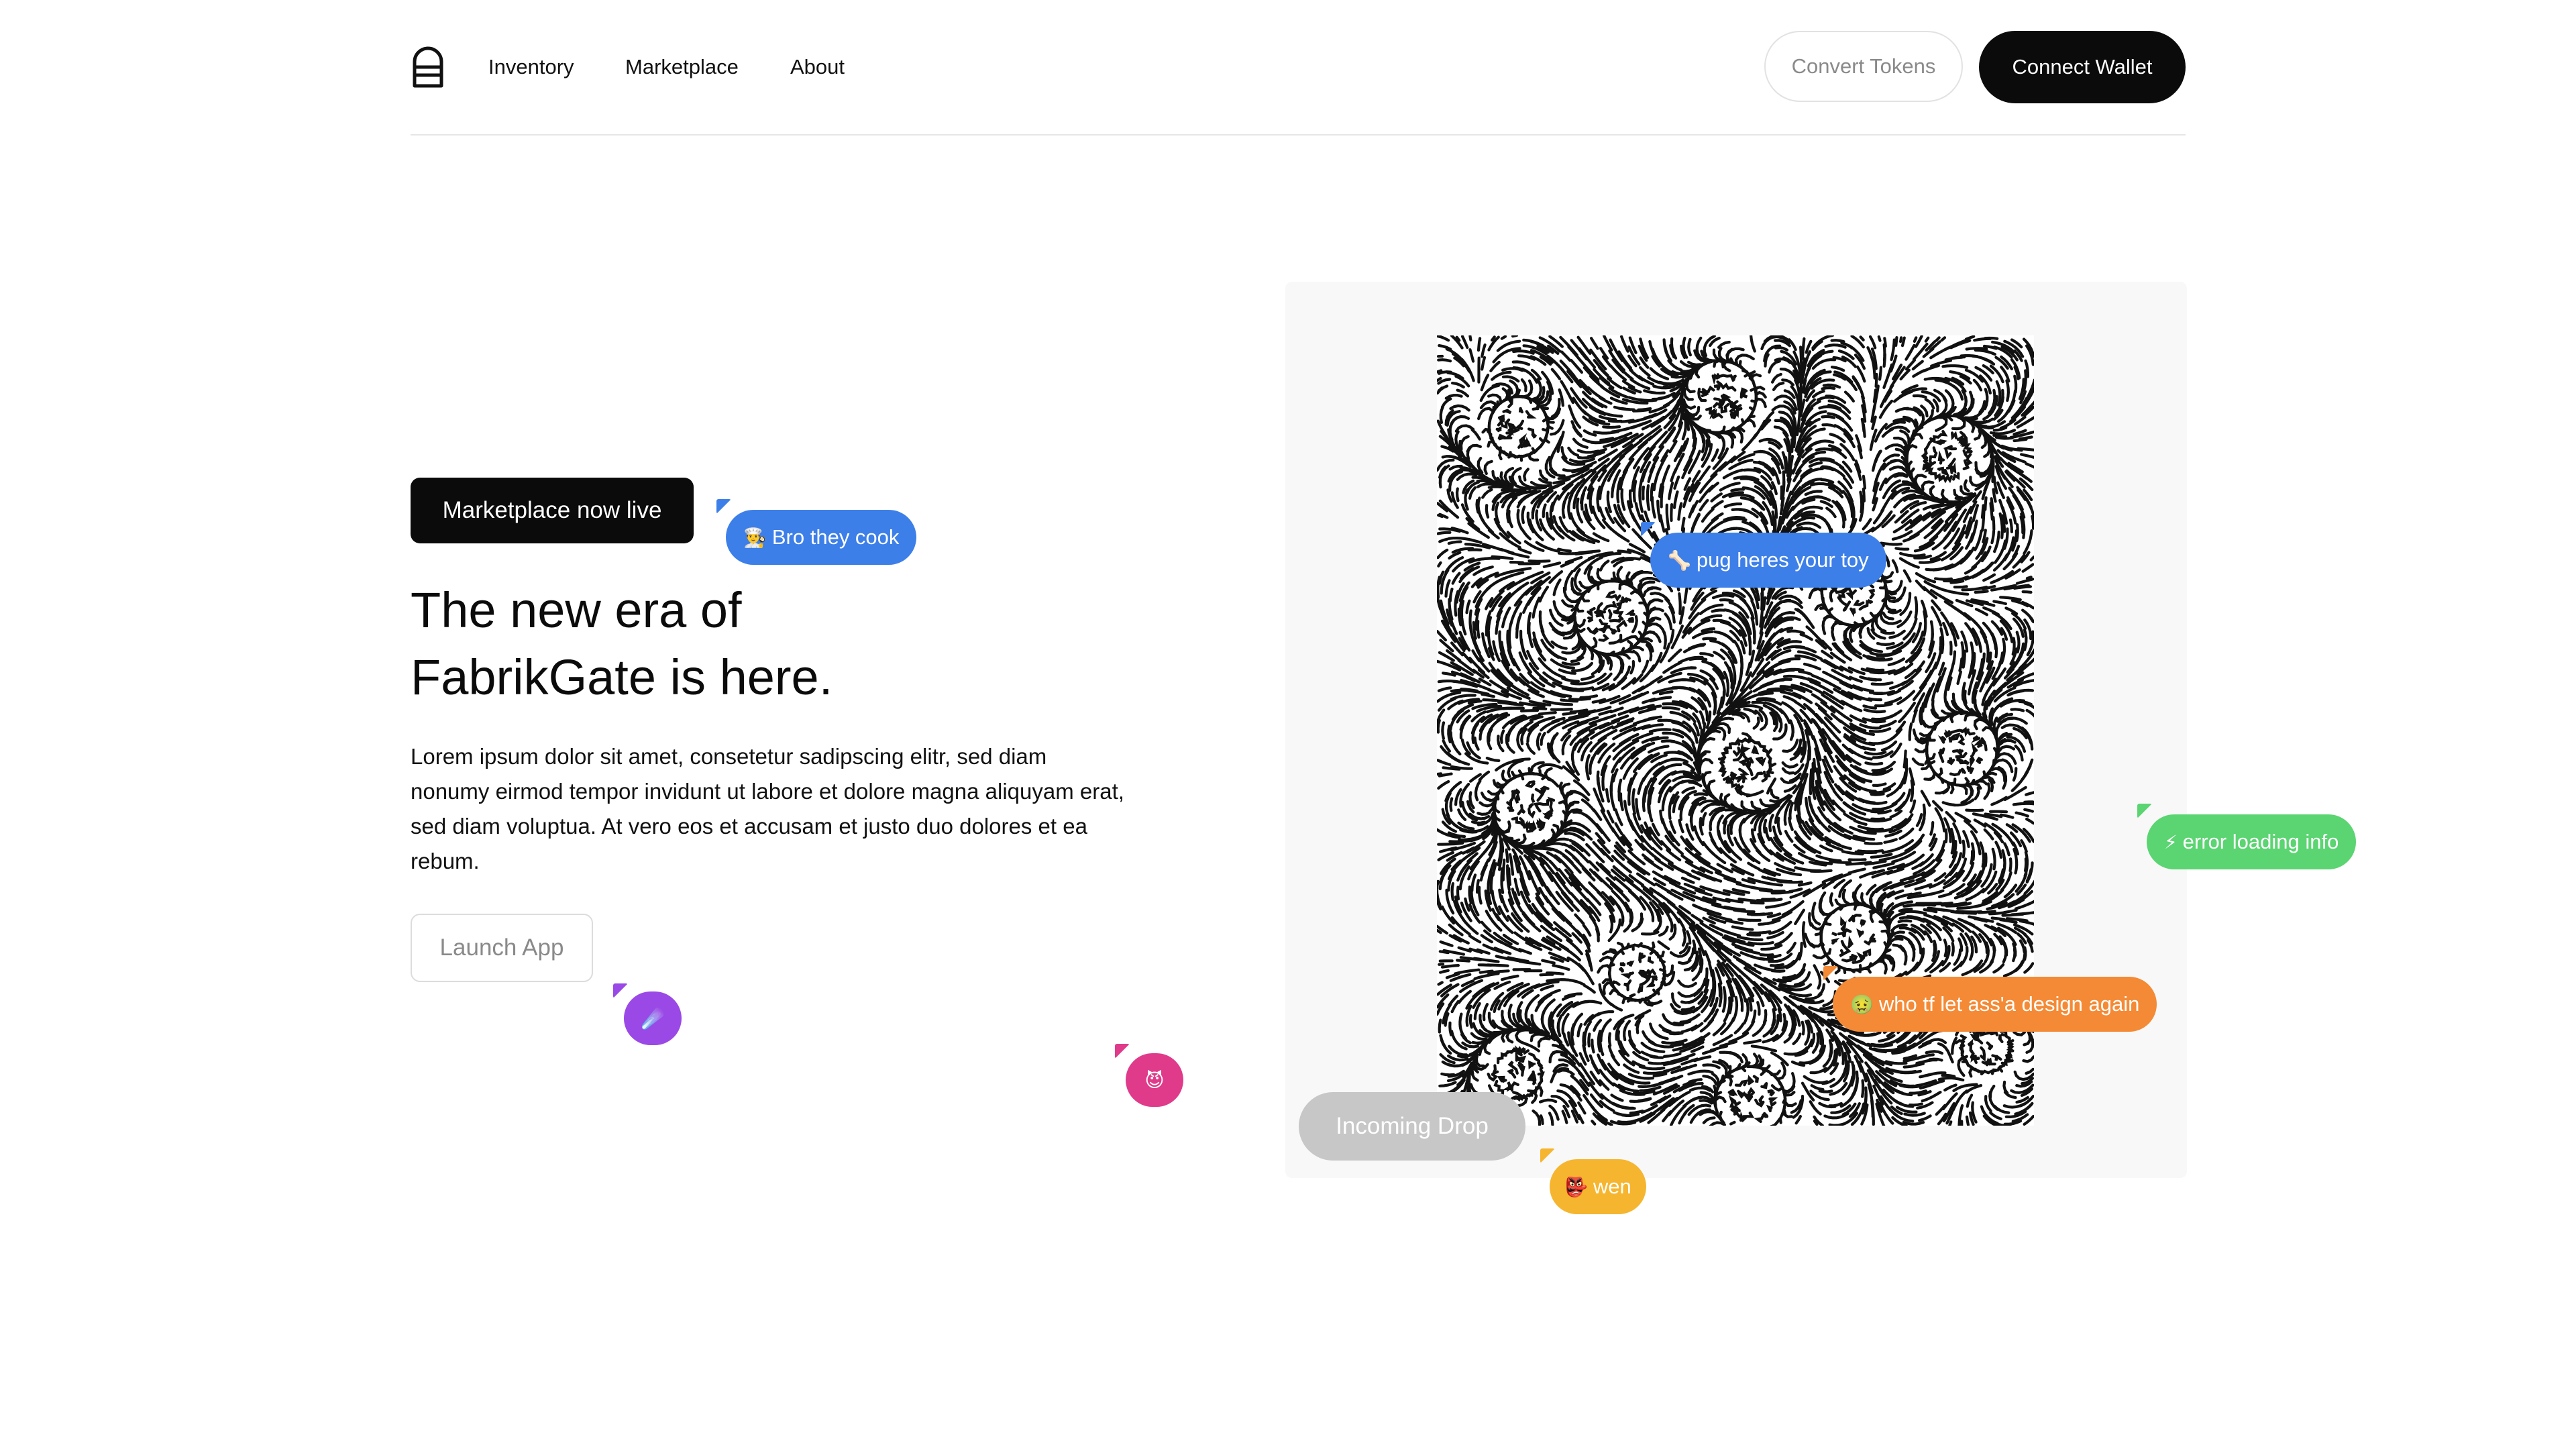  I want to click on chat-bubble-text: error loading info, so click(2260, 841).